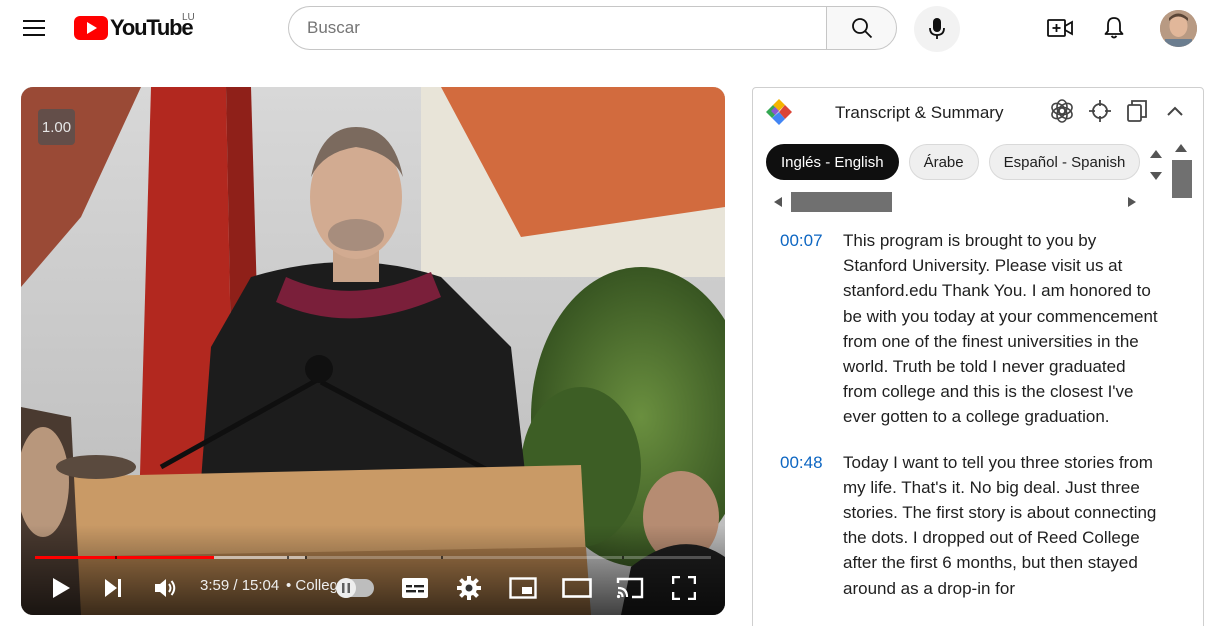 The width and height of the screenshot is (1217, 626). Describe the element at coordinates (1064, 162) in the screenshot. I see `language-chip-spanish: Español - Spanish` at that location.